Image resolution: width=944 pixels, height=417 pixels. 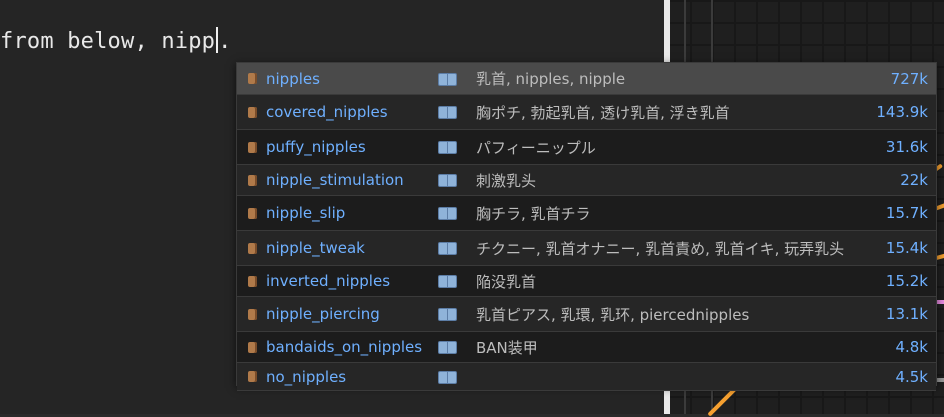 I want to click on autocomplete-item: puffy_nipples パフィーニップル 31.6k, so click(x=586, y=147).